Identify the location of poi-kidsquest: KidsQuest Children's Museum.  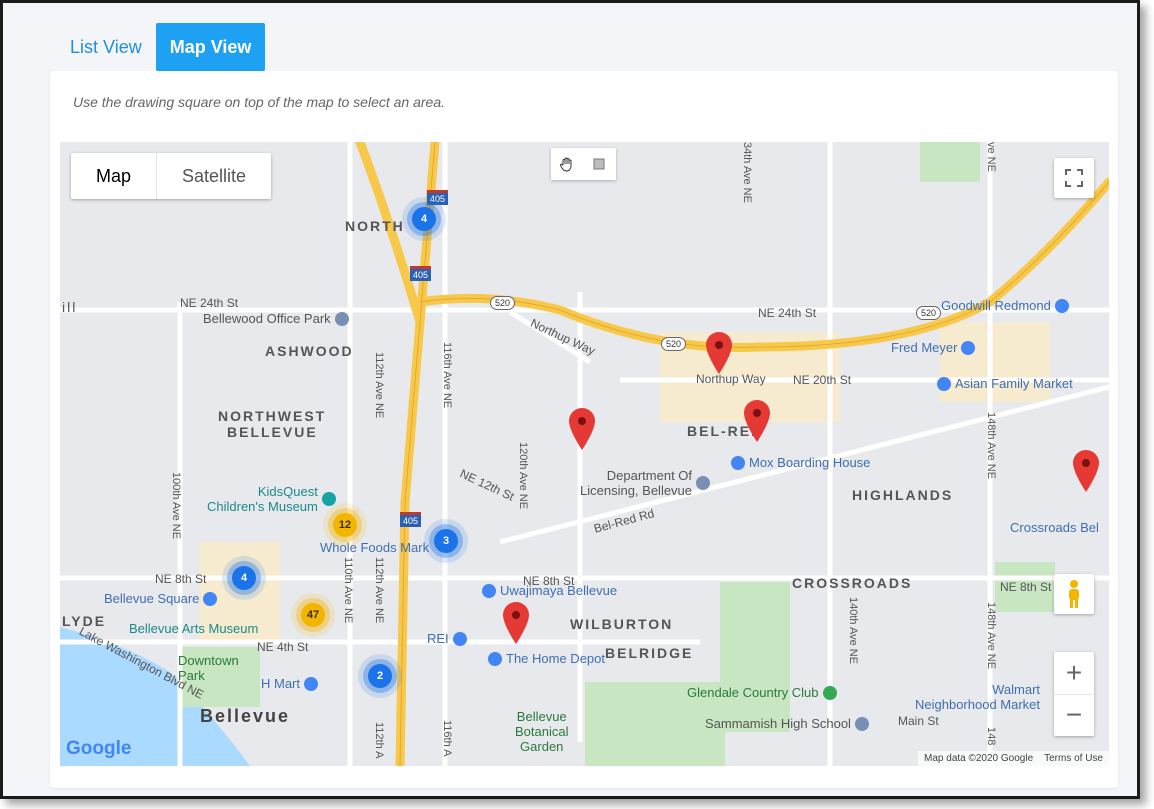
(271, 499).